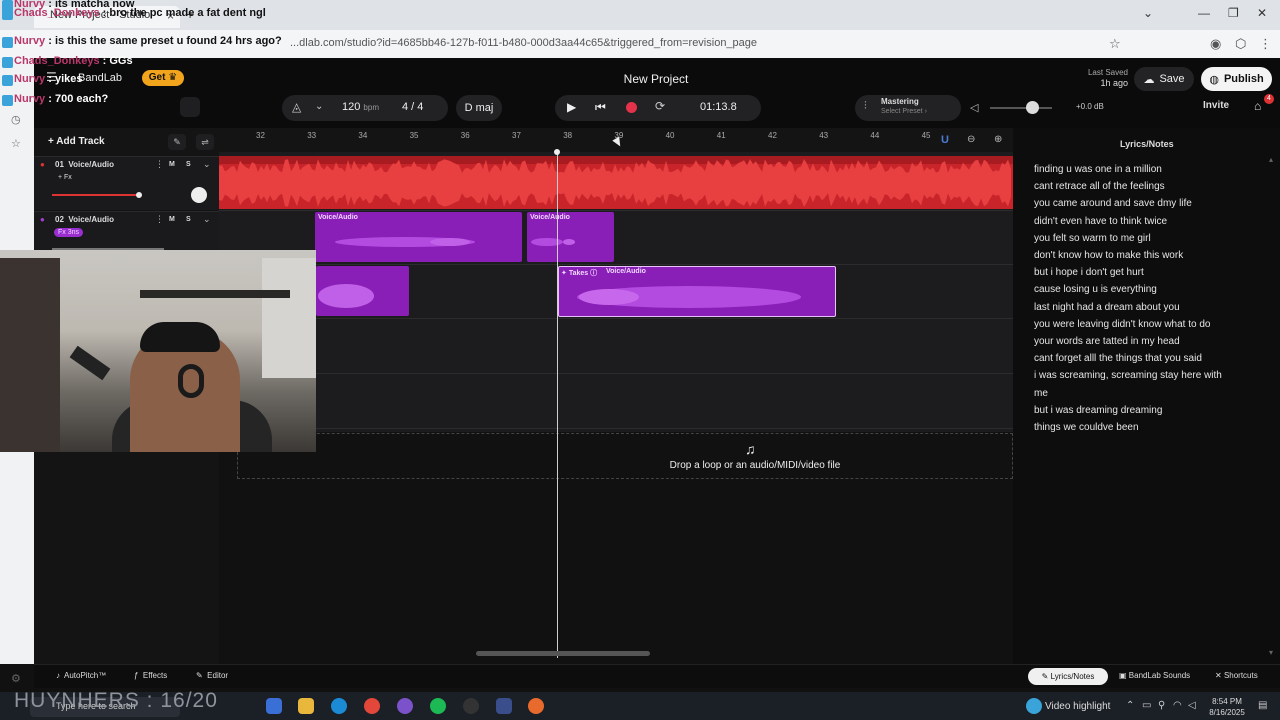 The height and width of the screenshot is (720, 1280). I want to click on lyric-line: finding u was one in a million, so click(1098, 169).